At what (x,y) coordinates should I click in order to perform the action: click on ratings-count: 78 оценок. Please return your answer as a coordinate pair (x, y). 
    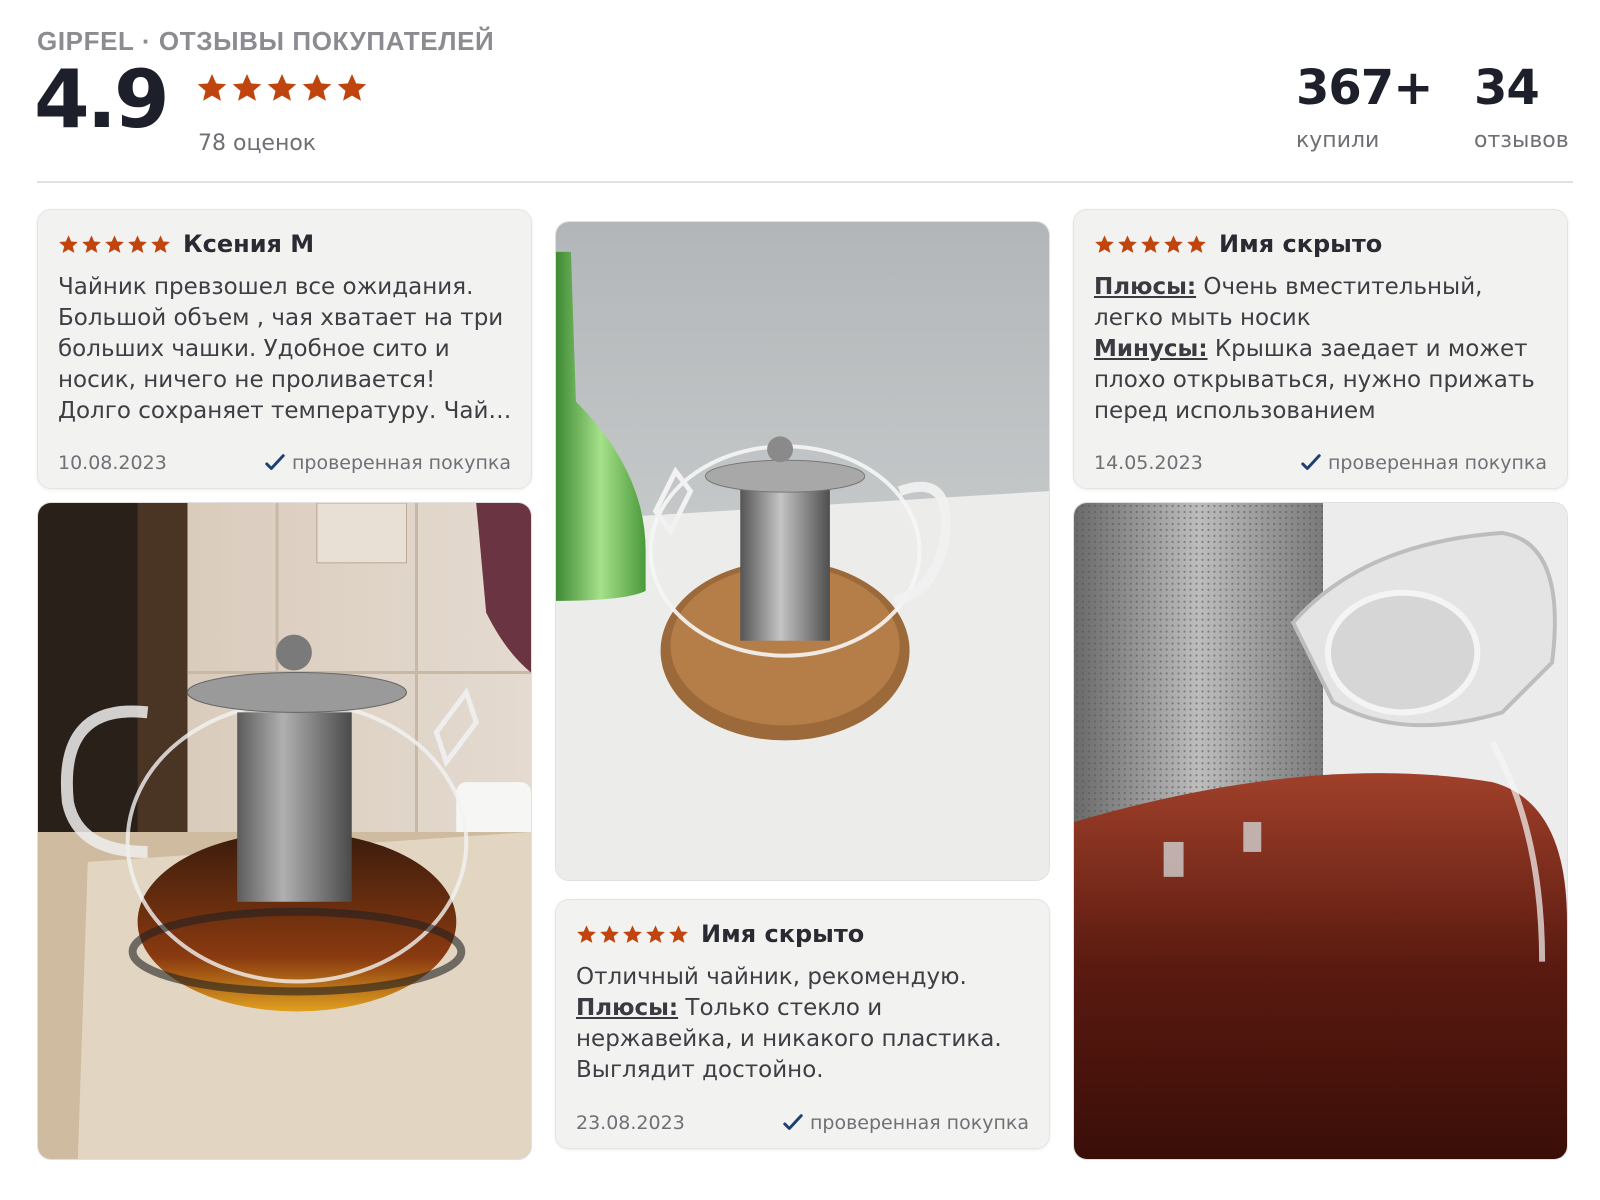
    Looking at the image, I should click on (257, 143).